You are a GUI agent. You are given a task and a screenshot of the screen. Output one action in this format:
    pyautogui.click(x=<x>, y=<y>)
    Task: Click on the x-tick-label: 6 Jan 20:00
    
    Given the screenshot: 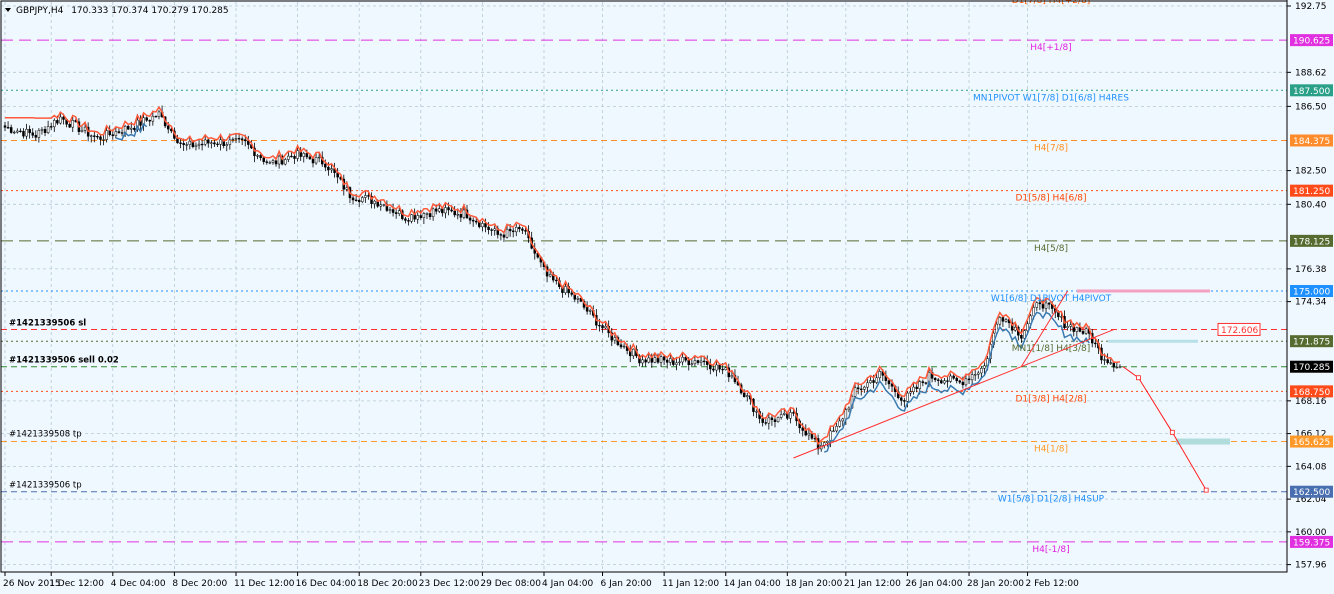 What is the action you would take?
    pyautogui.click(x=627, y=584)
    